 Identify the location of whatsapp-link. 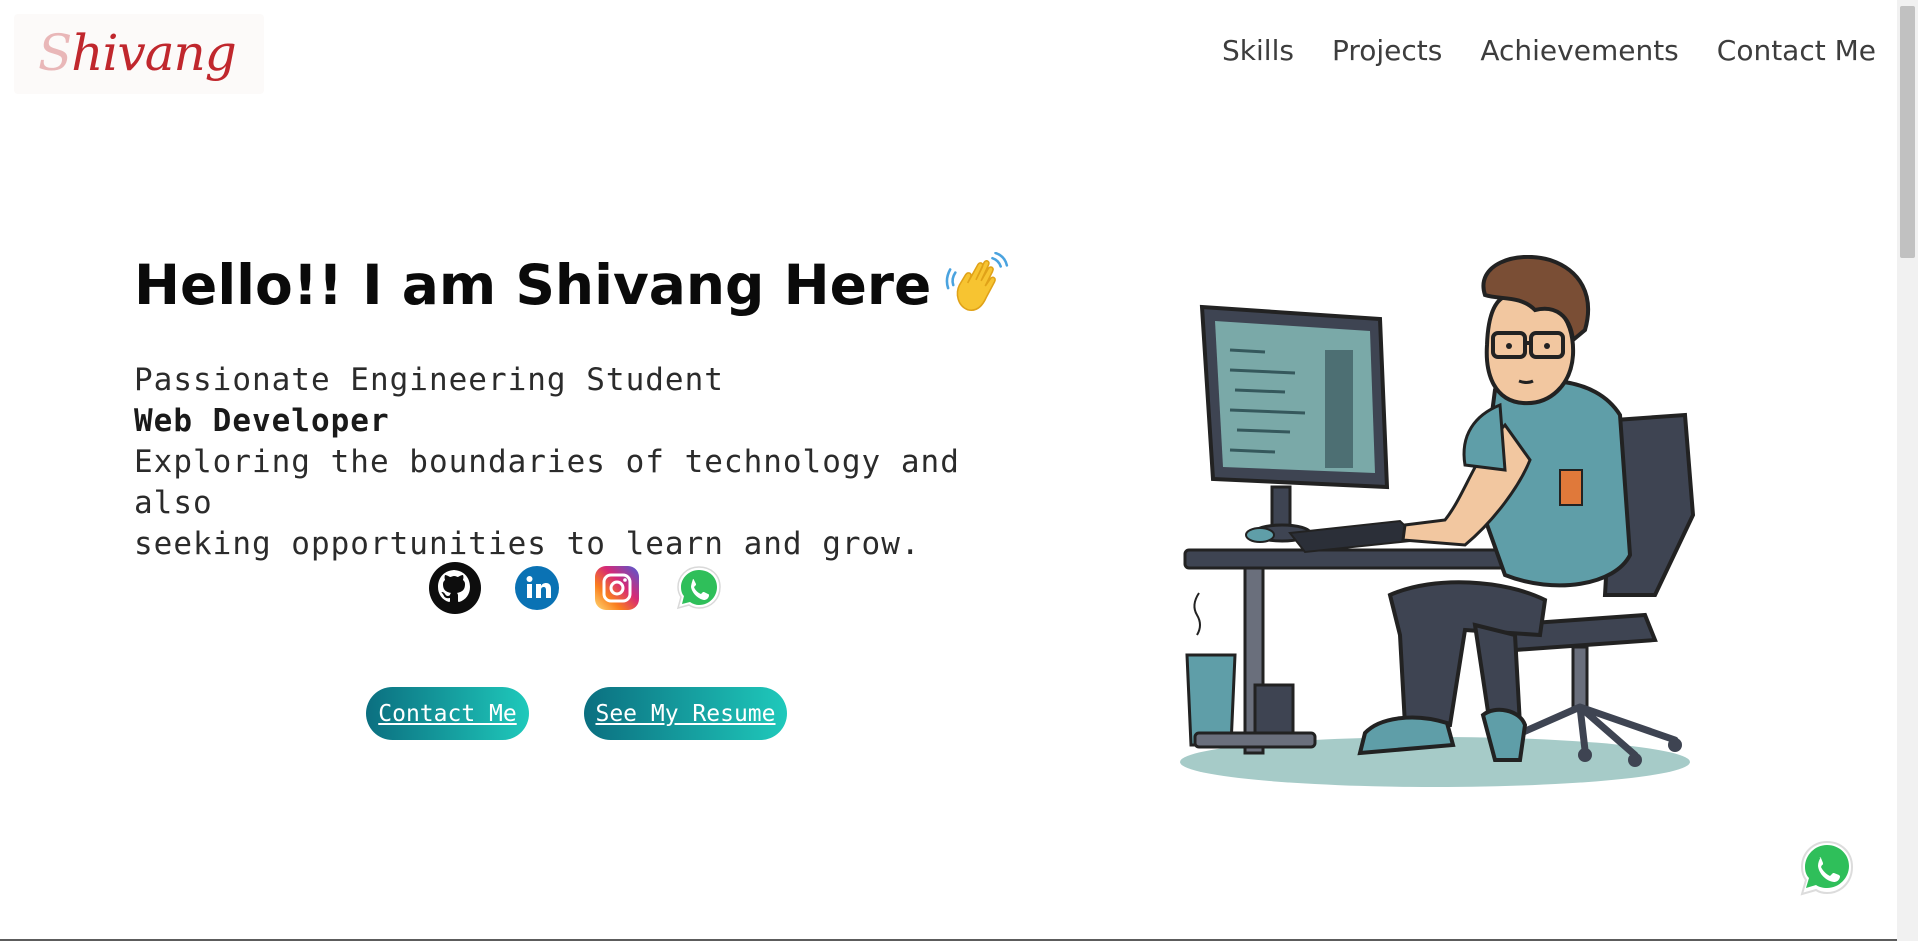
(699, 588).